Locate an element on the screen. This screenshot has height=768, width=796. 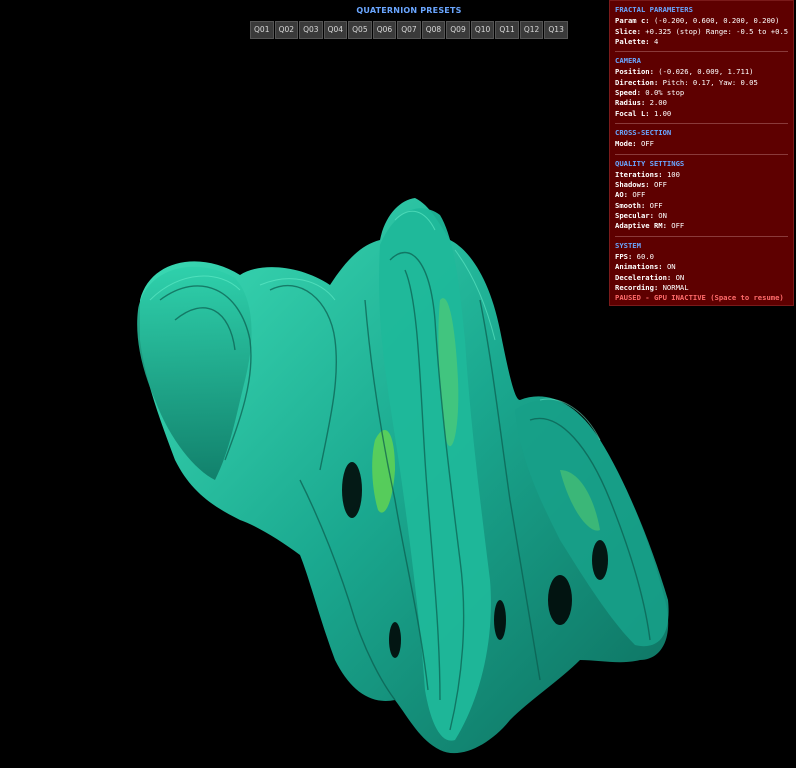
focal-value: 1.00 is located at coordinates (662, 113).